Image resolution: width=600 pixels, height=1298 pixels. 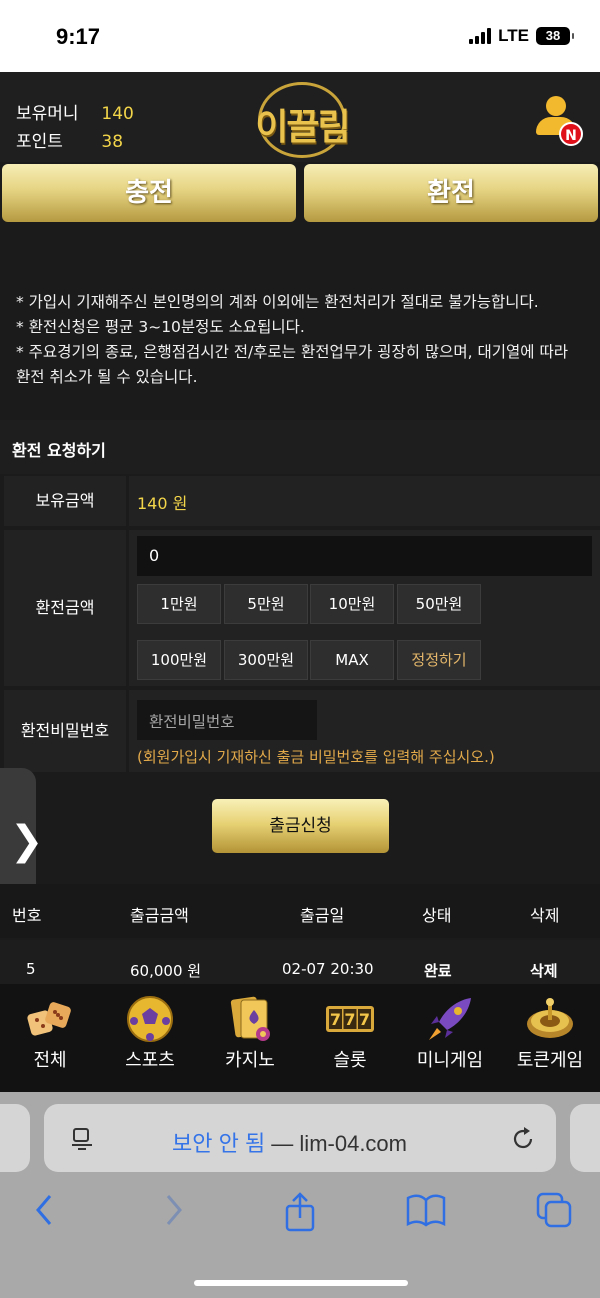 What do you see at coordinates (300, 1212) in the screenshot?
I see `share-icon` at bounding box center [300, 1212].